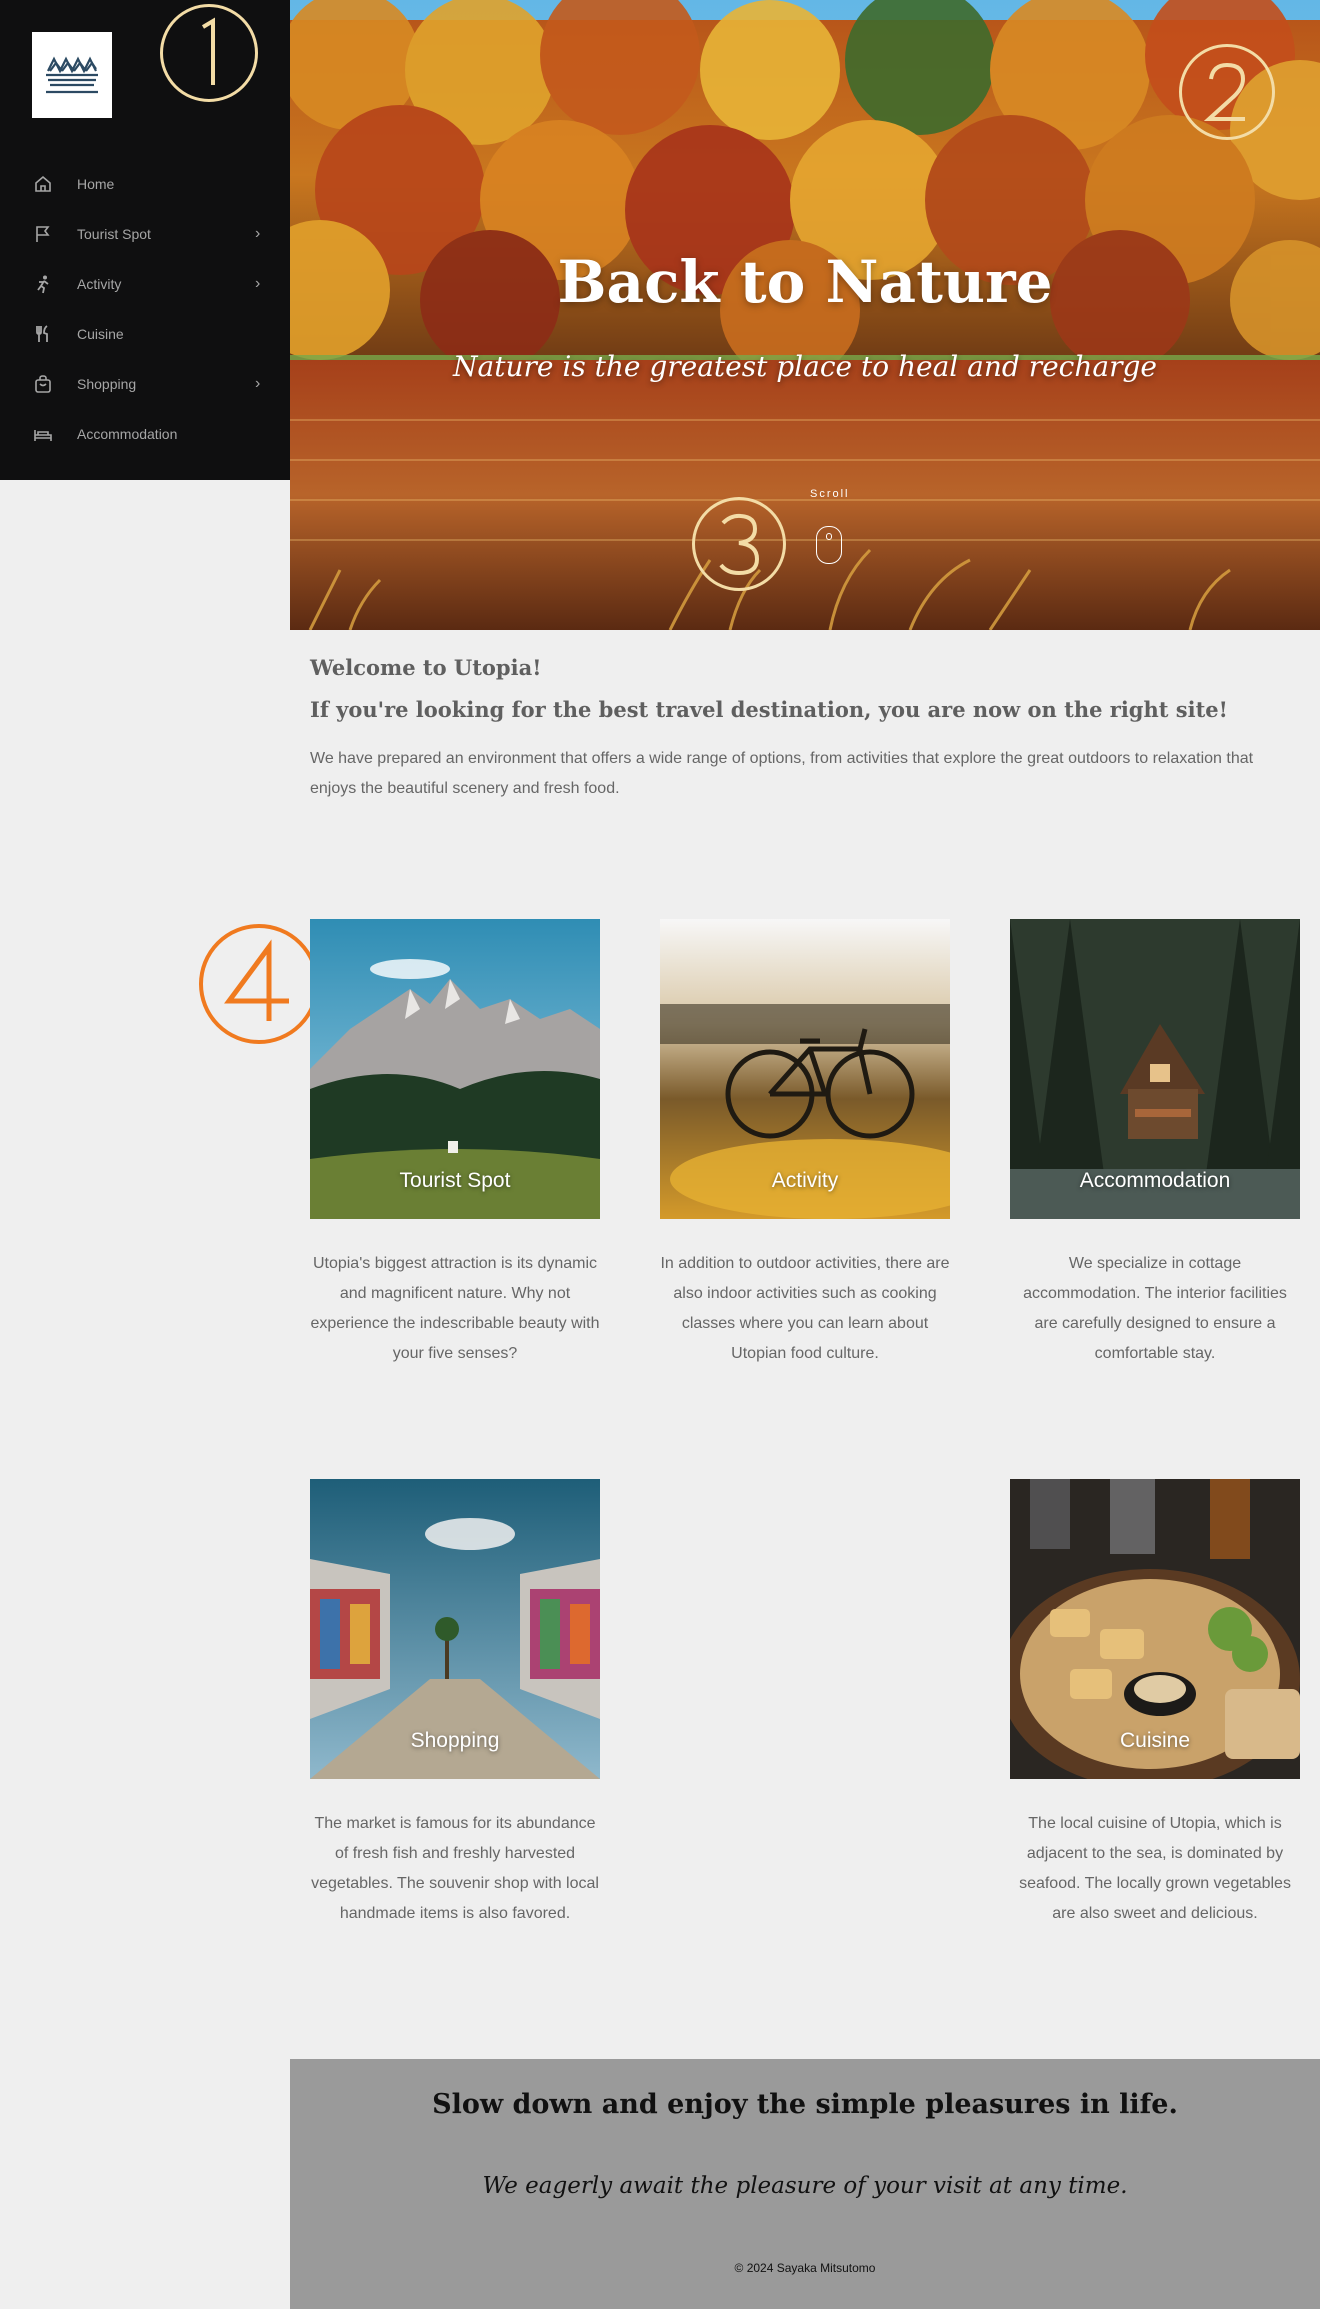  What do you see at coordinates (455, 1180) in the screenshot?
I see `card-label: Tourist Spot` at bounding box center [455, 1180].